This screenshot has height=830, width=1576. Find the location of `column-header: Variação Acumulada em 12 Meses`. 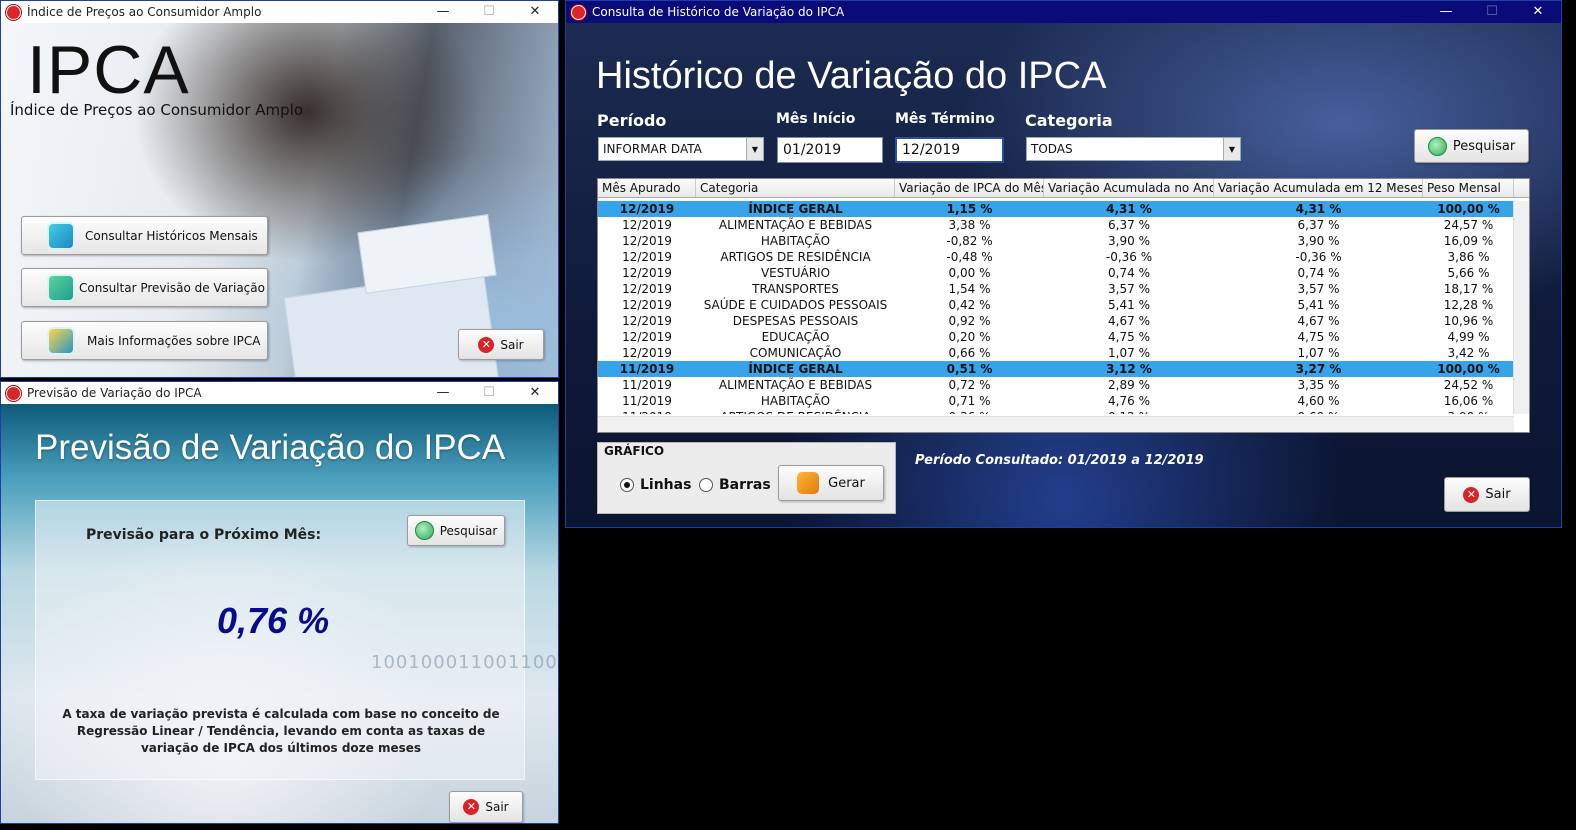

column-header: Variação Acumulada em 12 Meses is located at coordinates (1318, 188).